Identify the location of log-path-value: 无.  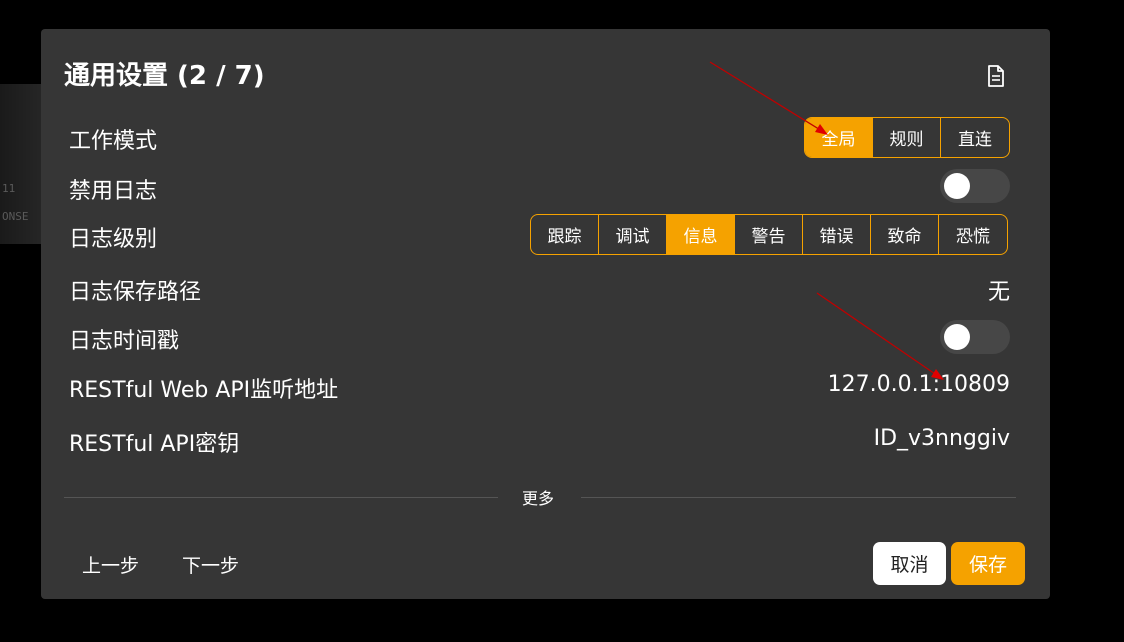
(999, 290).